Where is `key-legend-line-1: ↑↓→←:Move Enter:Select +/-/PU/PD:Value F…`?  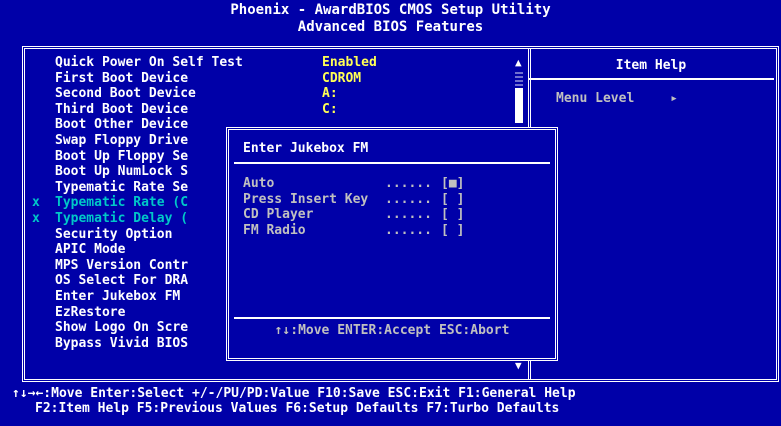
key-legend-line-1: ↑↓→←:Move Enter:Select +/-/PU/PD:Value F… is located at coordinates (294, 393).